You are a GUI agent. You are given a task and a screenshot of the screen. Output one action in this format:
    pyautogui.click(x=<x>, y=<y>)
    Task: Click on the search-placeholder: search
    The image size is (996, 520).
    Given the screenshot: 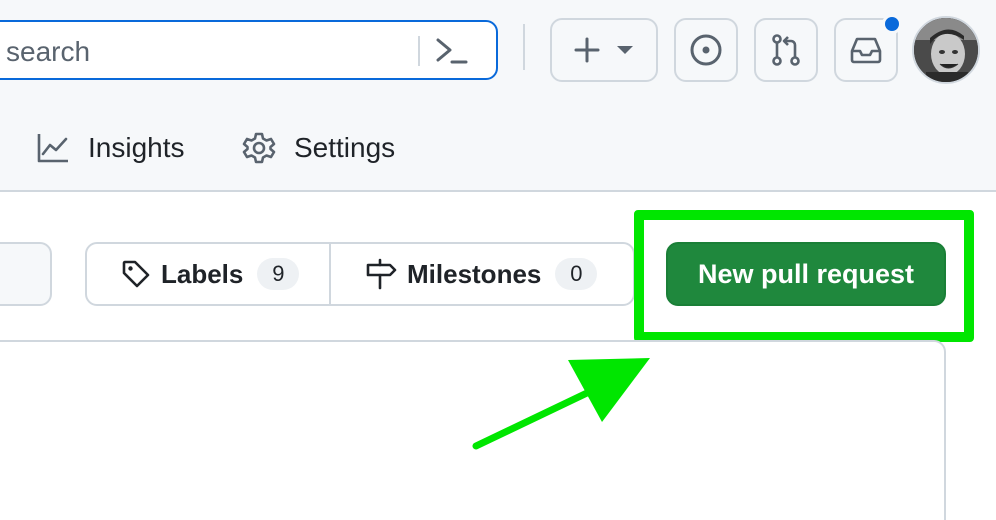 What is the action you would take?
    pyautogui.click(x=48, y=51)
    